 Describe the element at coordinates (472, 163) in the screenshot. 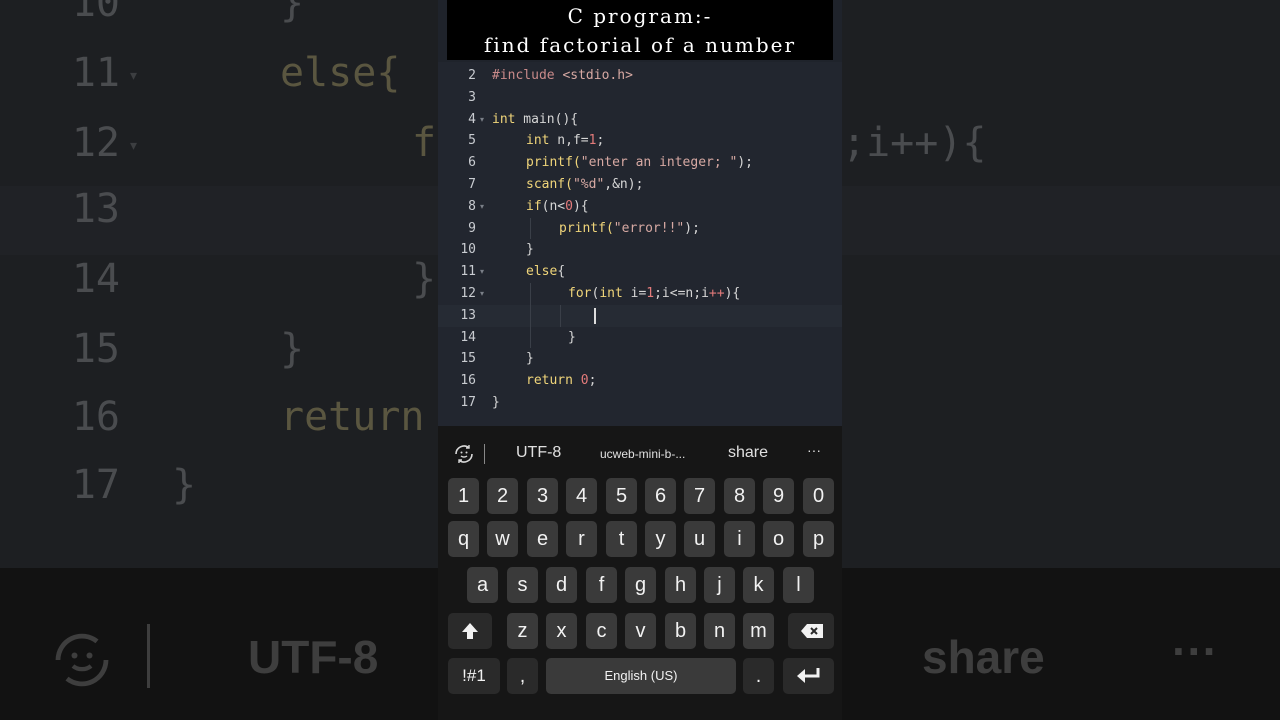

I see `line-number: 6` at that location.